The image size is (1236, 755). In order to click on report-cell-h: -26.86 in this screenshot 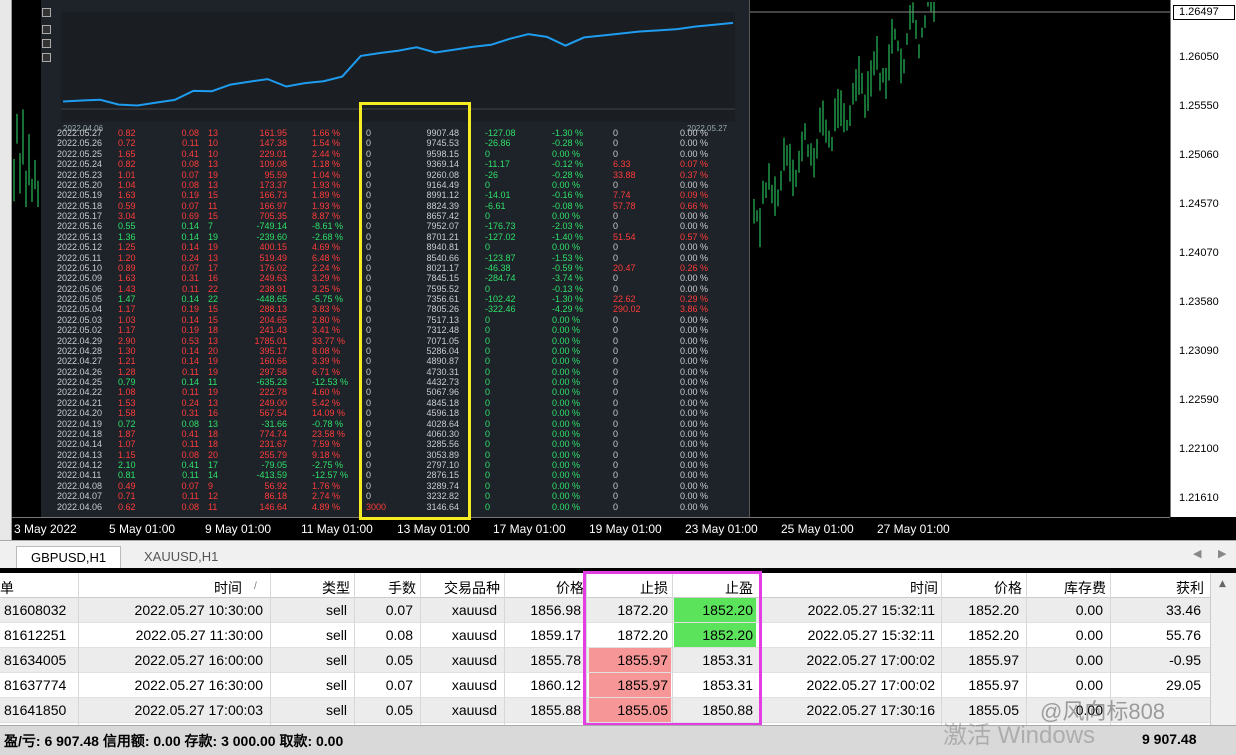, I will do `click(498, 143)`.